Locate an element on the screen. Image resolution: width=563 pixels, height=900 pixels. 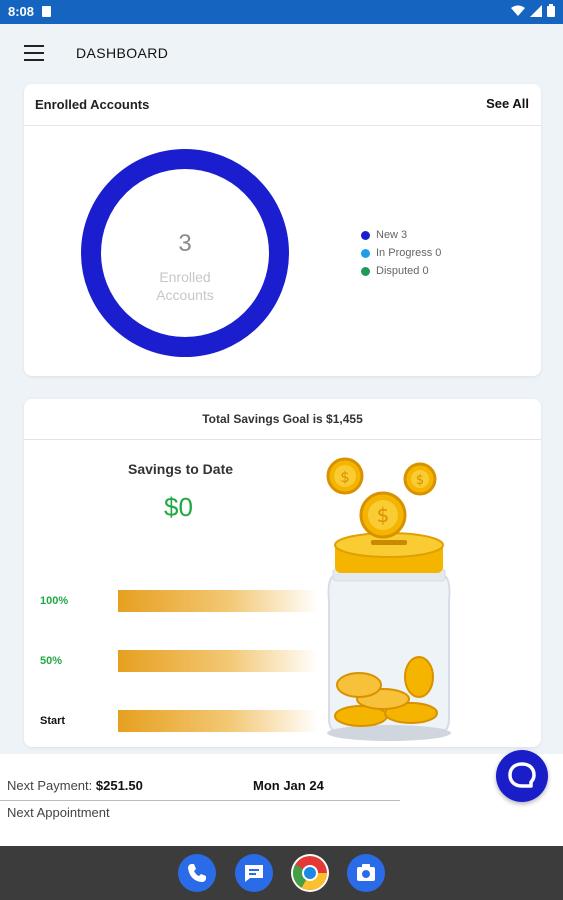
chrome-icon is located at coordinates (310, 873).